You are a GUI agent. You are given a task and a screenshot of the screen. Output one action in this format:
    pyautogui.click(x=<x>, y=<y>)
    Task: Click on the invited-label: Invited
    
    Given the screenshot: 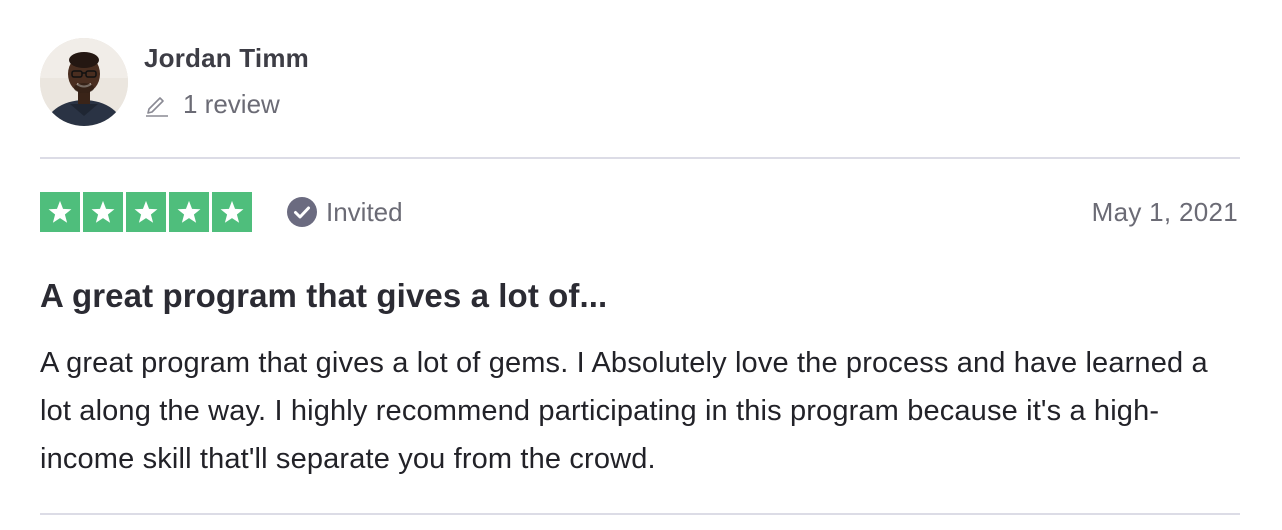 What is the action you would take?
    pyautogui.click(x=364, y=211)
    